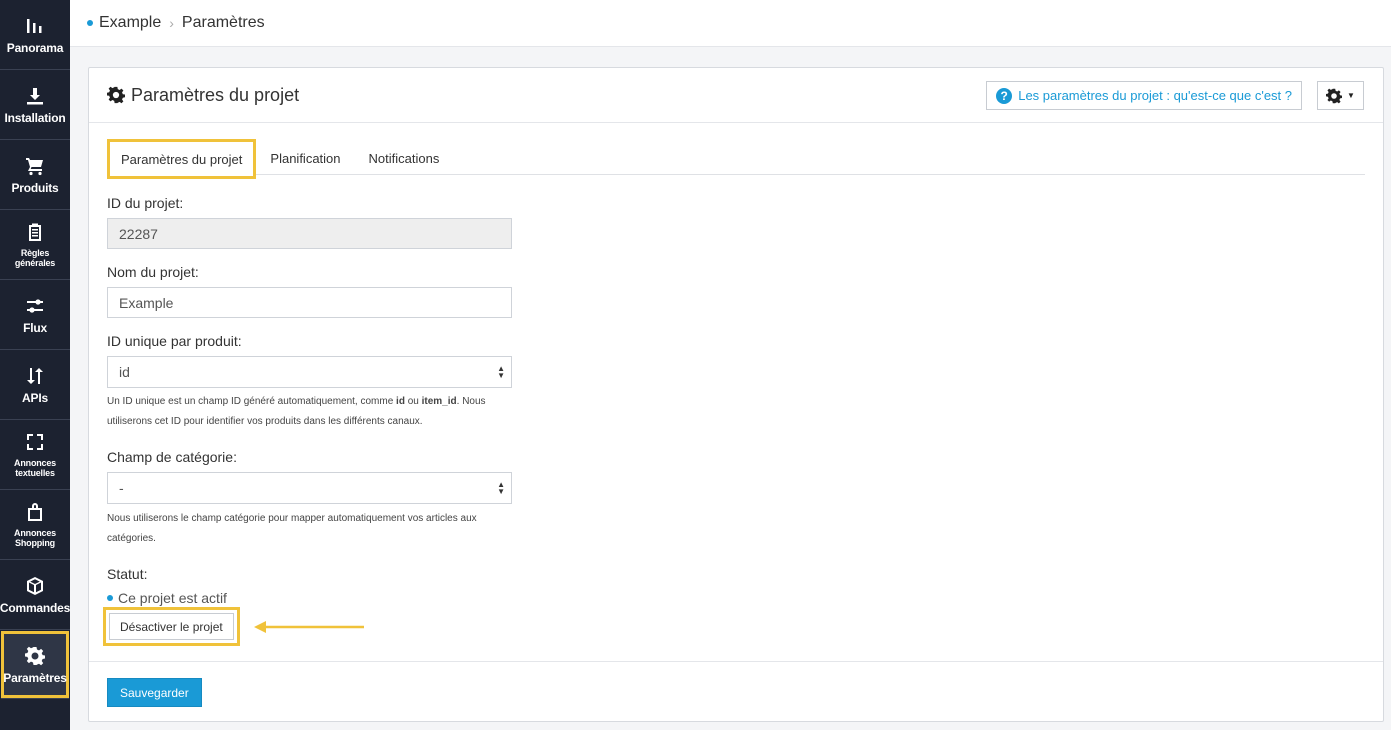 The width and height of the screenshot is (1391, 730). I want to click on unique-id-select: id ▲ ▼, so click(309, 372).